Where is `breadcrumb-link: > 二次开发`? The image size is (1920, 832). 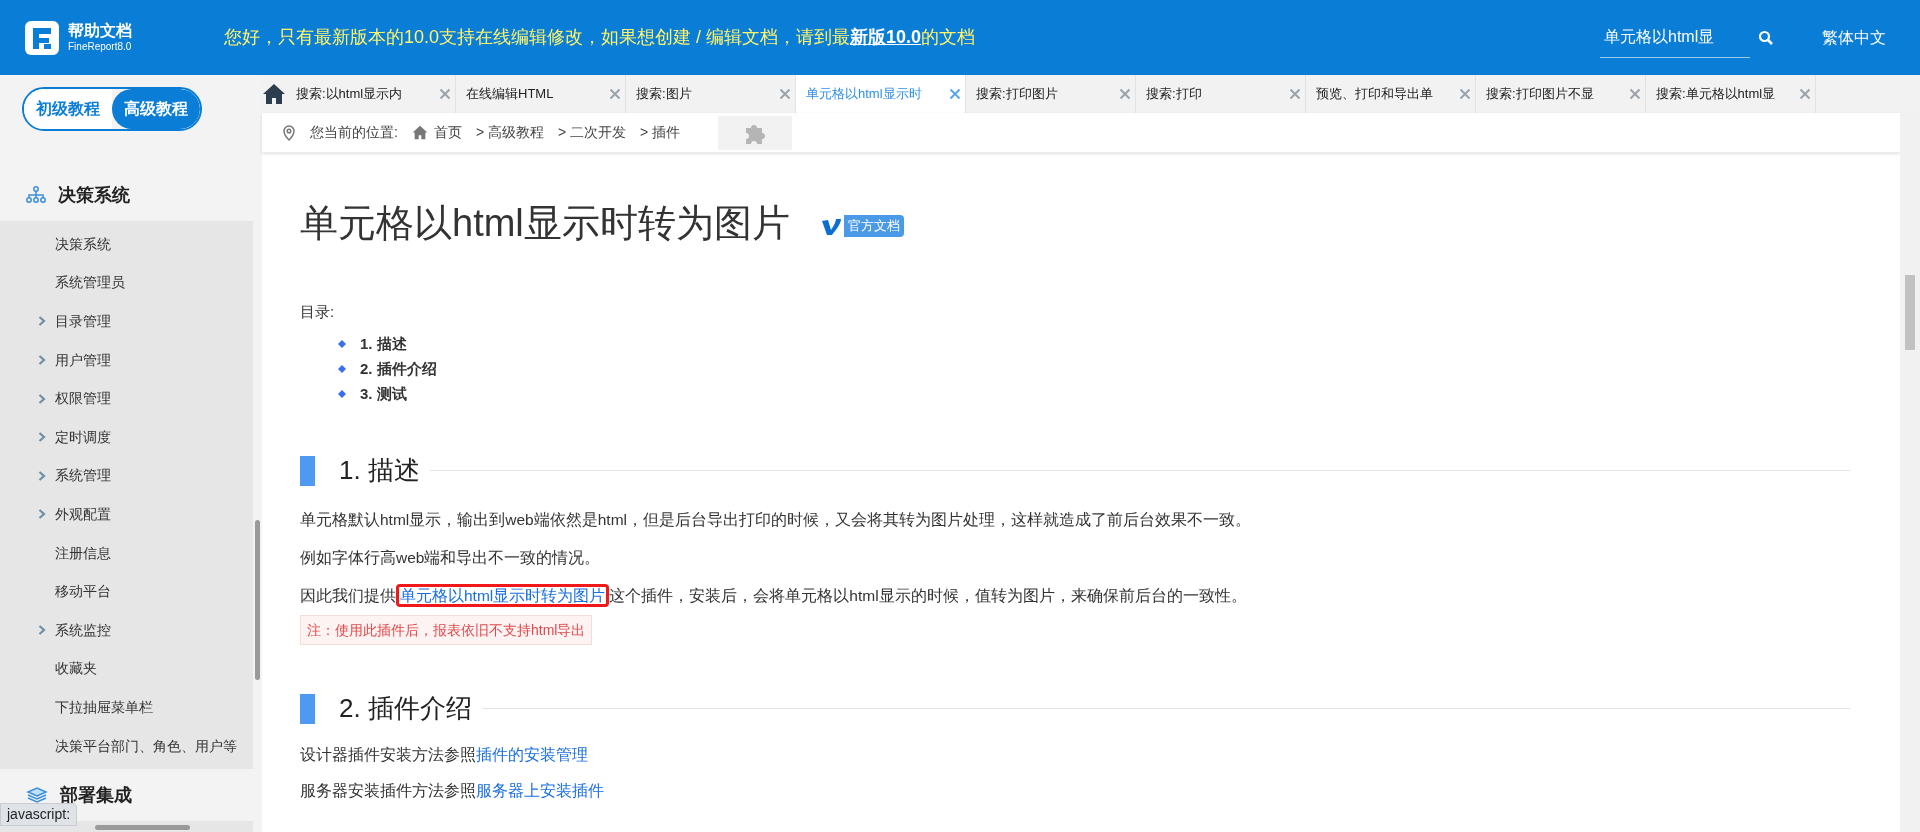
breadcrumb-link: > 二次开发 is located at coordinates (592, 132).